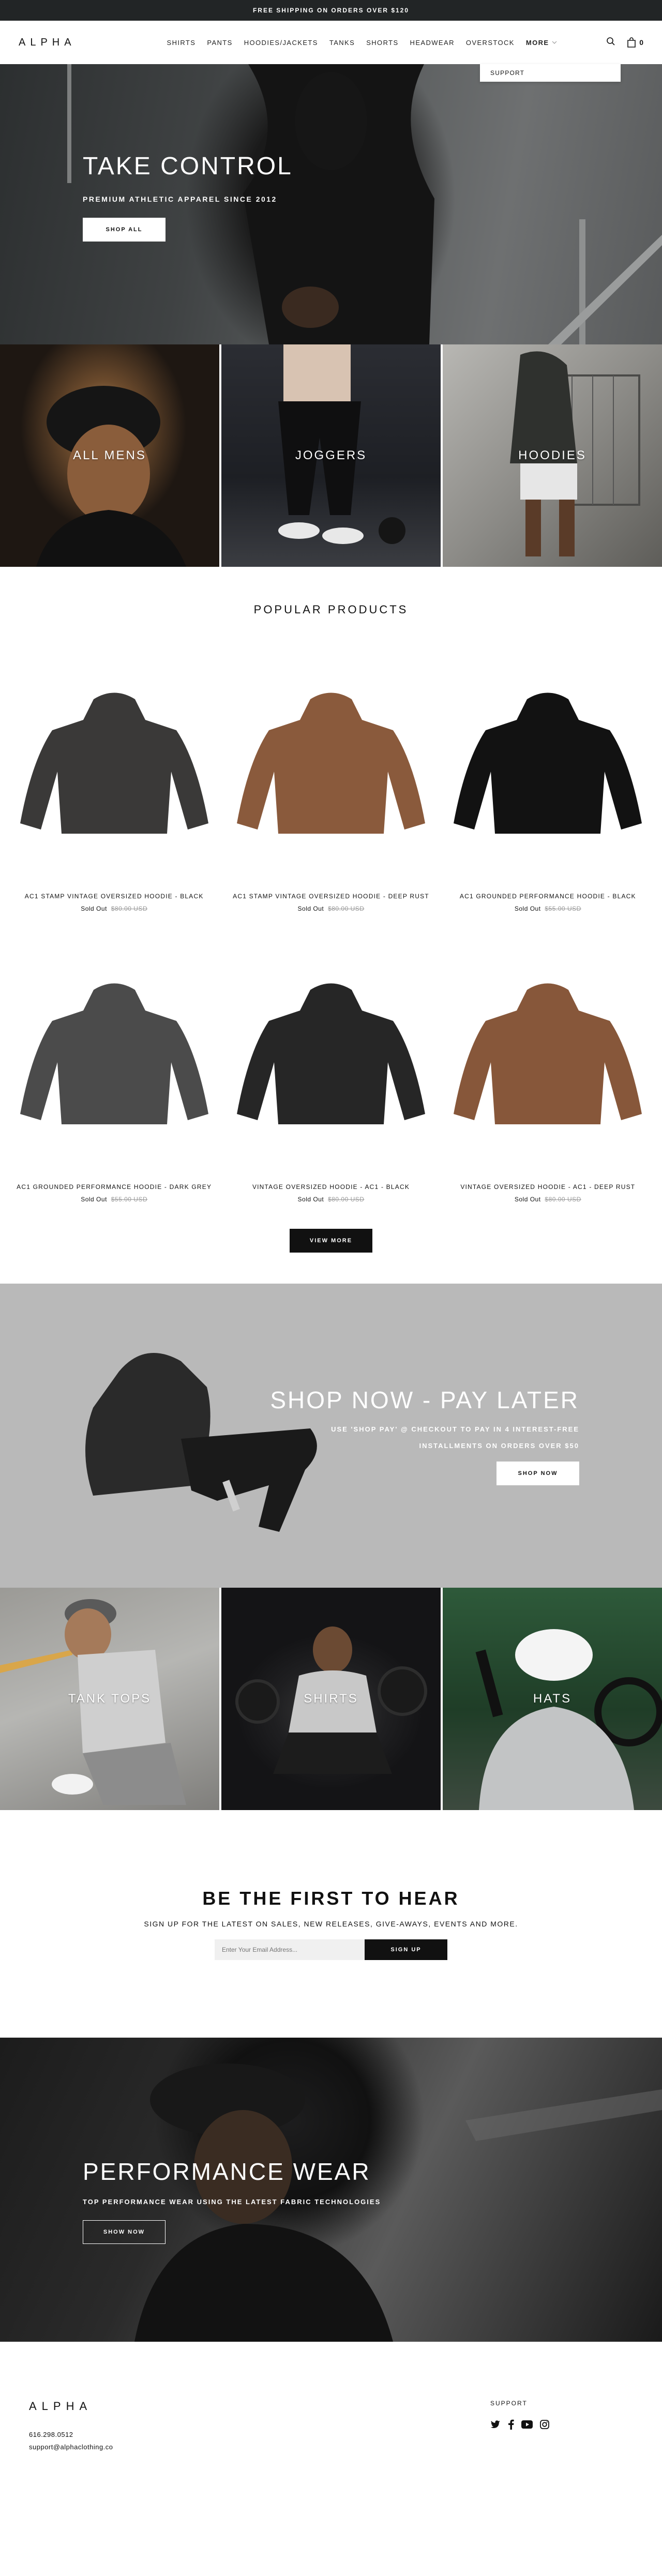  Describe the element at coordinates (281, 43) in the screenshot. I see `nav-hoodies-jackets: HOODIES/JACKETS` at that location.